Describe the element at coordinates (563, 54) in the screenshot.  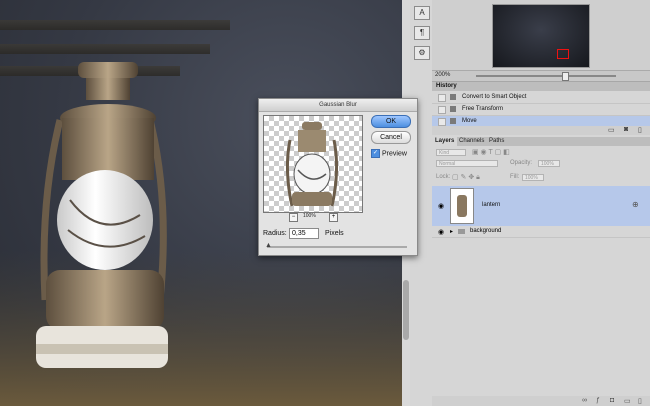
I see `view-box` at that location.